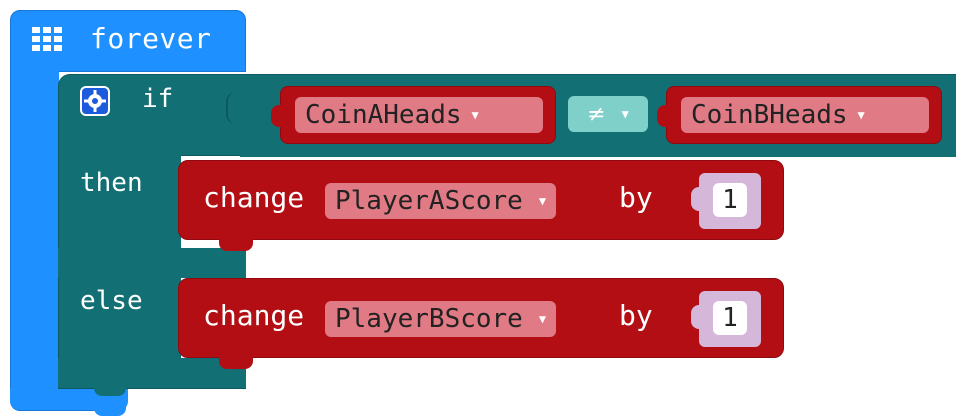 The height and width of the screenshot is (416, 958). I want to click on then-label: then, so click(111, 183).